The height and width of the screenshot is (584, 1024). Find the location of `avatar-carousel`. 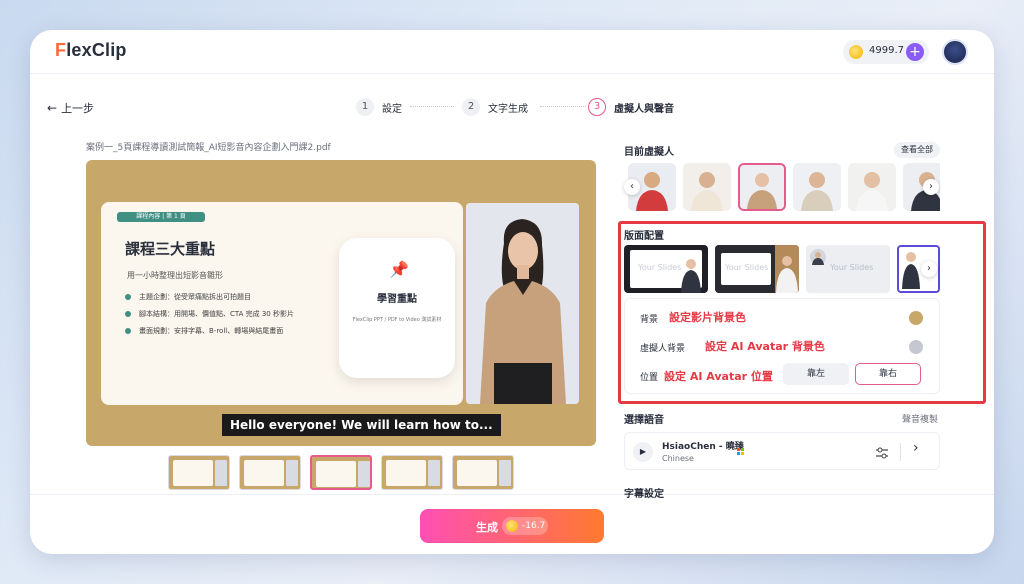

avatar-carousel is located at coordinates (782, 187).